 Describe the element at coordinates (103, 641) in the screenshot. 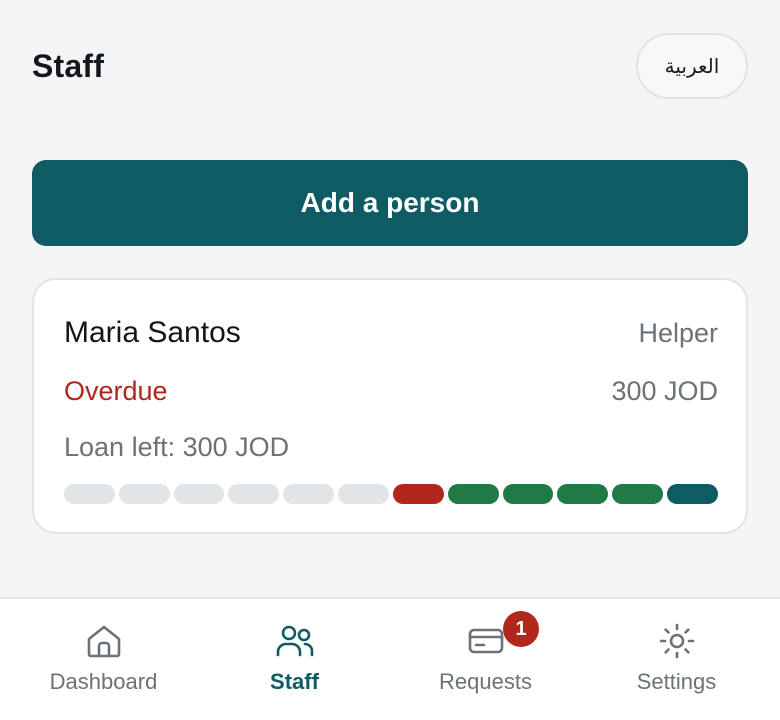

I see `home-icon` at that location.